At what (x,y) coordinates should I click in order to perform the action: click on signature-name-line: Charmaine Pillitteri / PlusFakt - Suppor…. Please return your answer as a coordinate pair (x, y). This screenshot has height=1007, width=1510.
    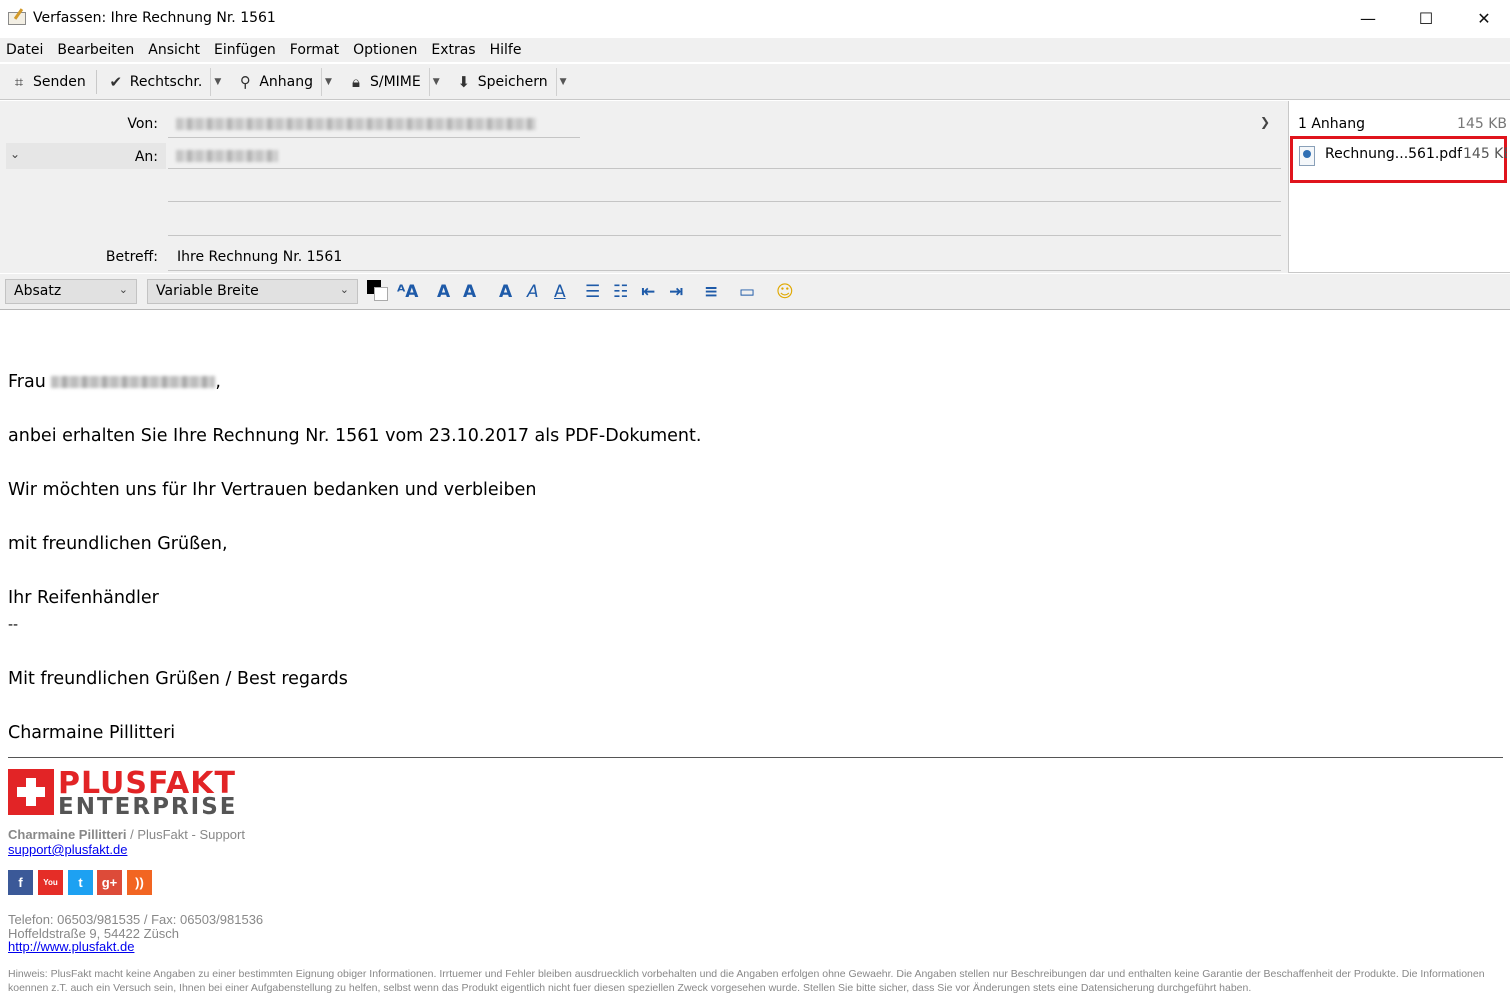
    Looking at the image, I should click on (126, 834).